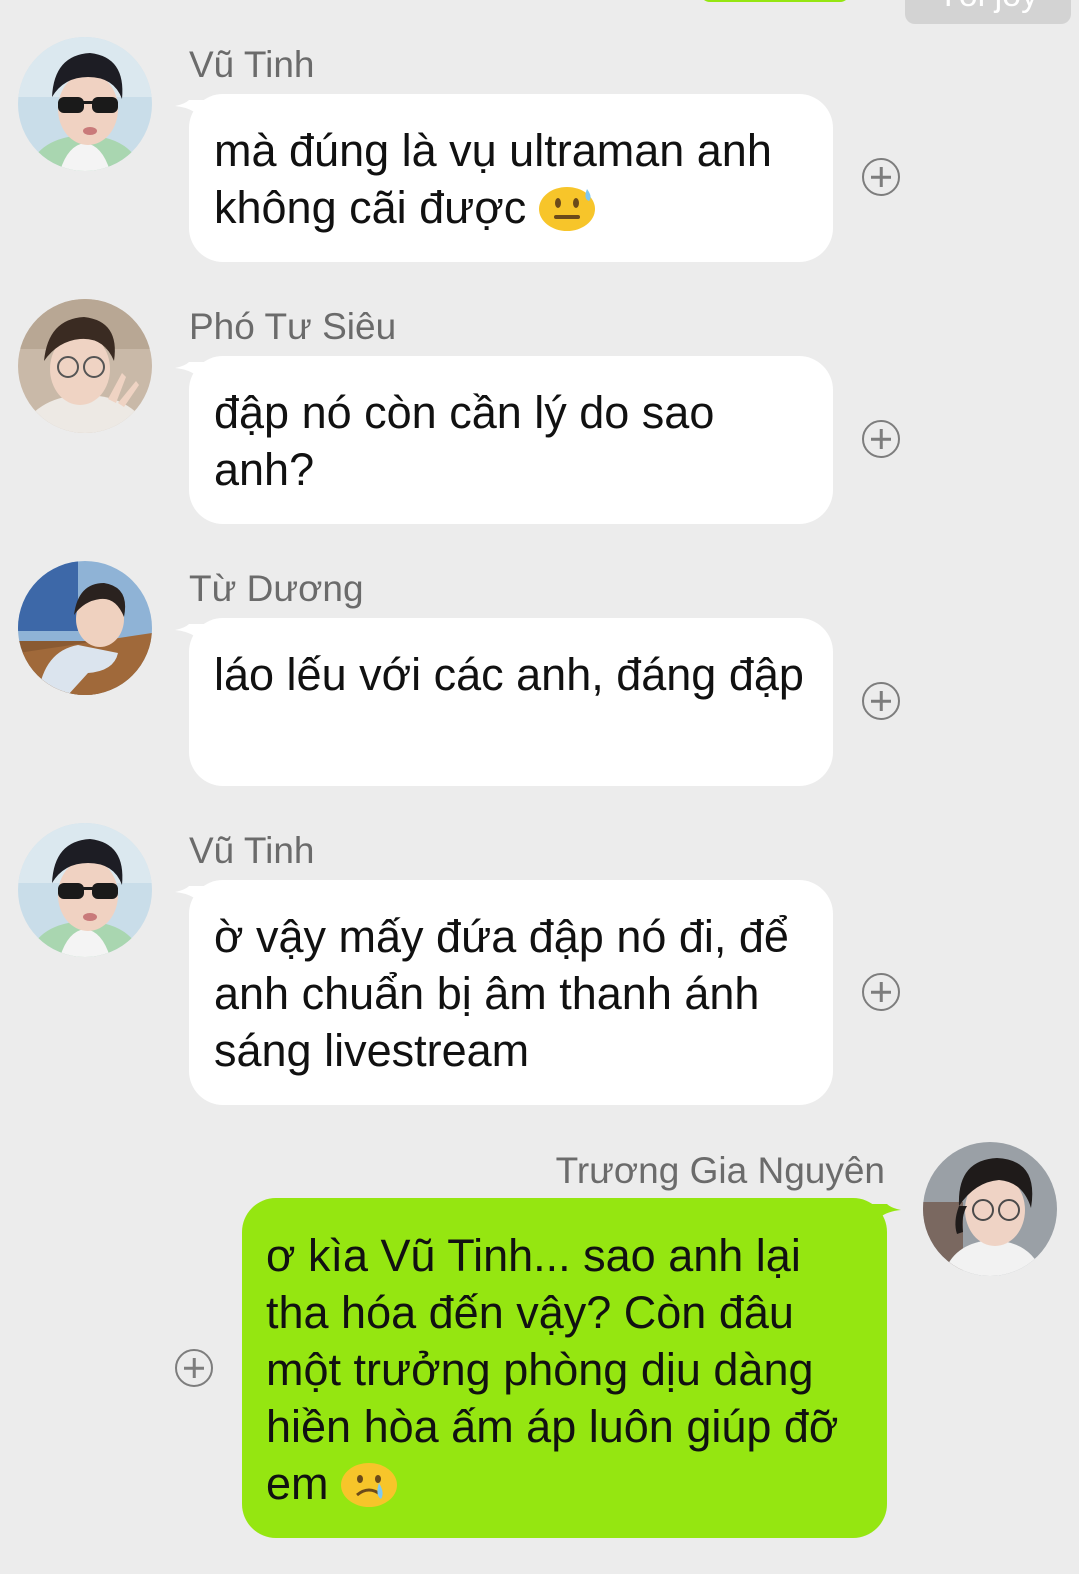 The width and height of the screenshot is (1079, 1574). Describe the element at coordinates (504, 702) in the screenshot. I see `message-bubble: láo lếu với các anh, đáng đập` at that location.